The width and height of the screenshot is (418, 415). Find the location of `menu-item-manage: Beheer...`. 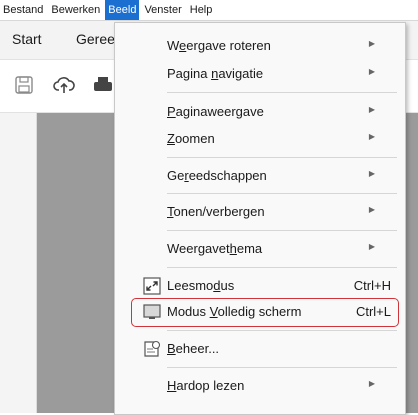

menu-item-manage: Beheer... is located at coordinates (260, 349).